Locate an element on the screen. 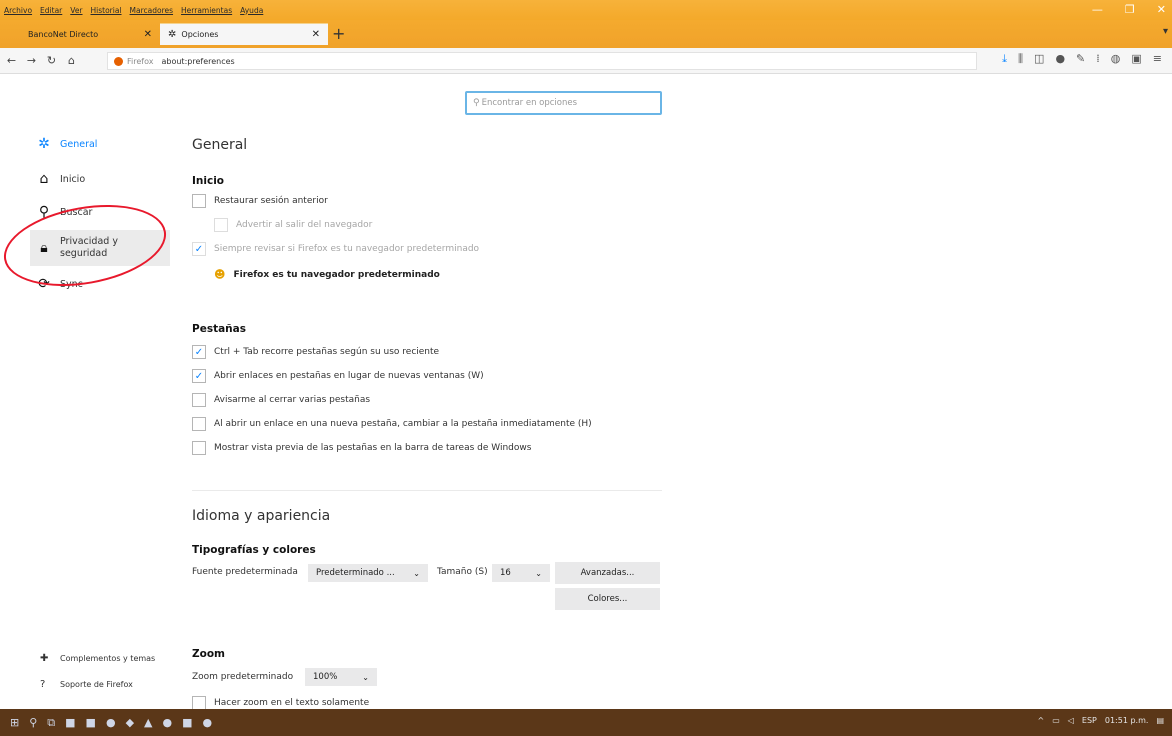  sidebar-link-support: ? Soporte de Firefox is located at coordinates (86, 684).